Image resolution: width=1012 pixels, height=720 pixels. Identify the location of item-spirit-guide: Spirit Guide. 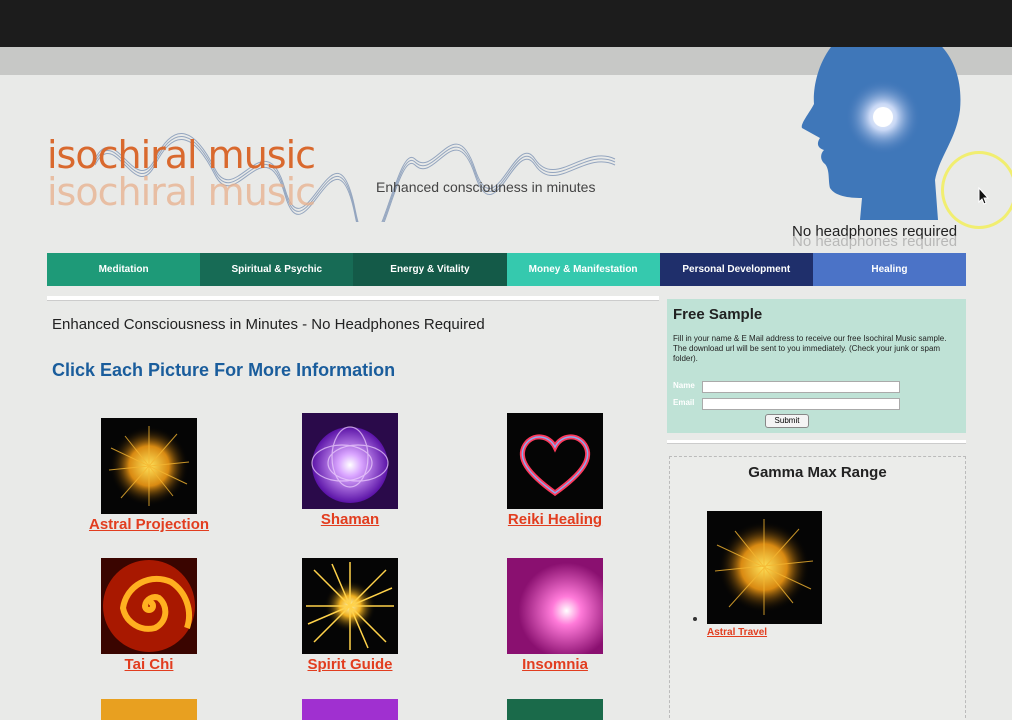
(350, 615).